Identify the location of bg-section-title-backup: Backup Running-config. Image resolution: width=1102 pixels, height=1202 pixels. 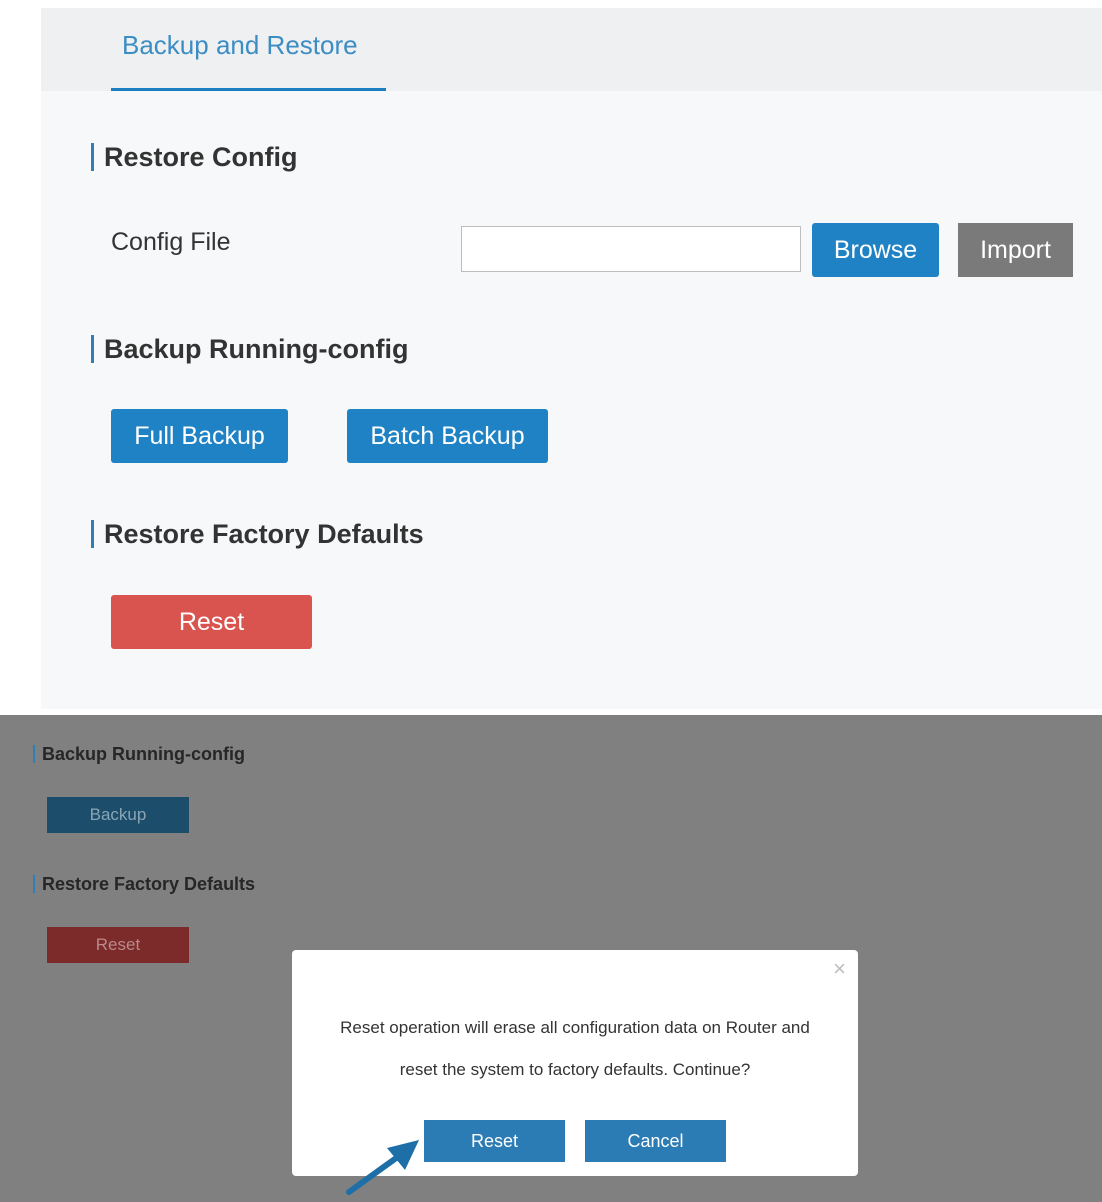
(139, 754).